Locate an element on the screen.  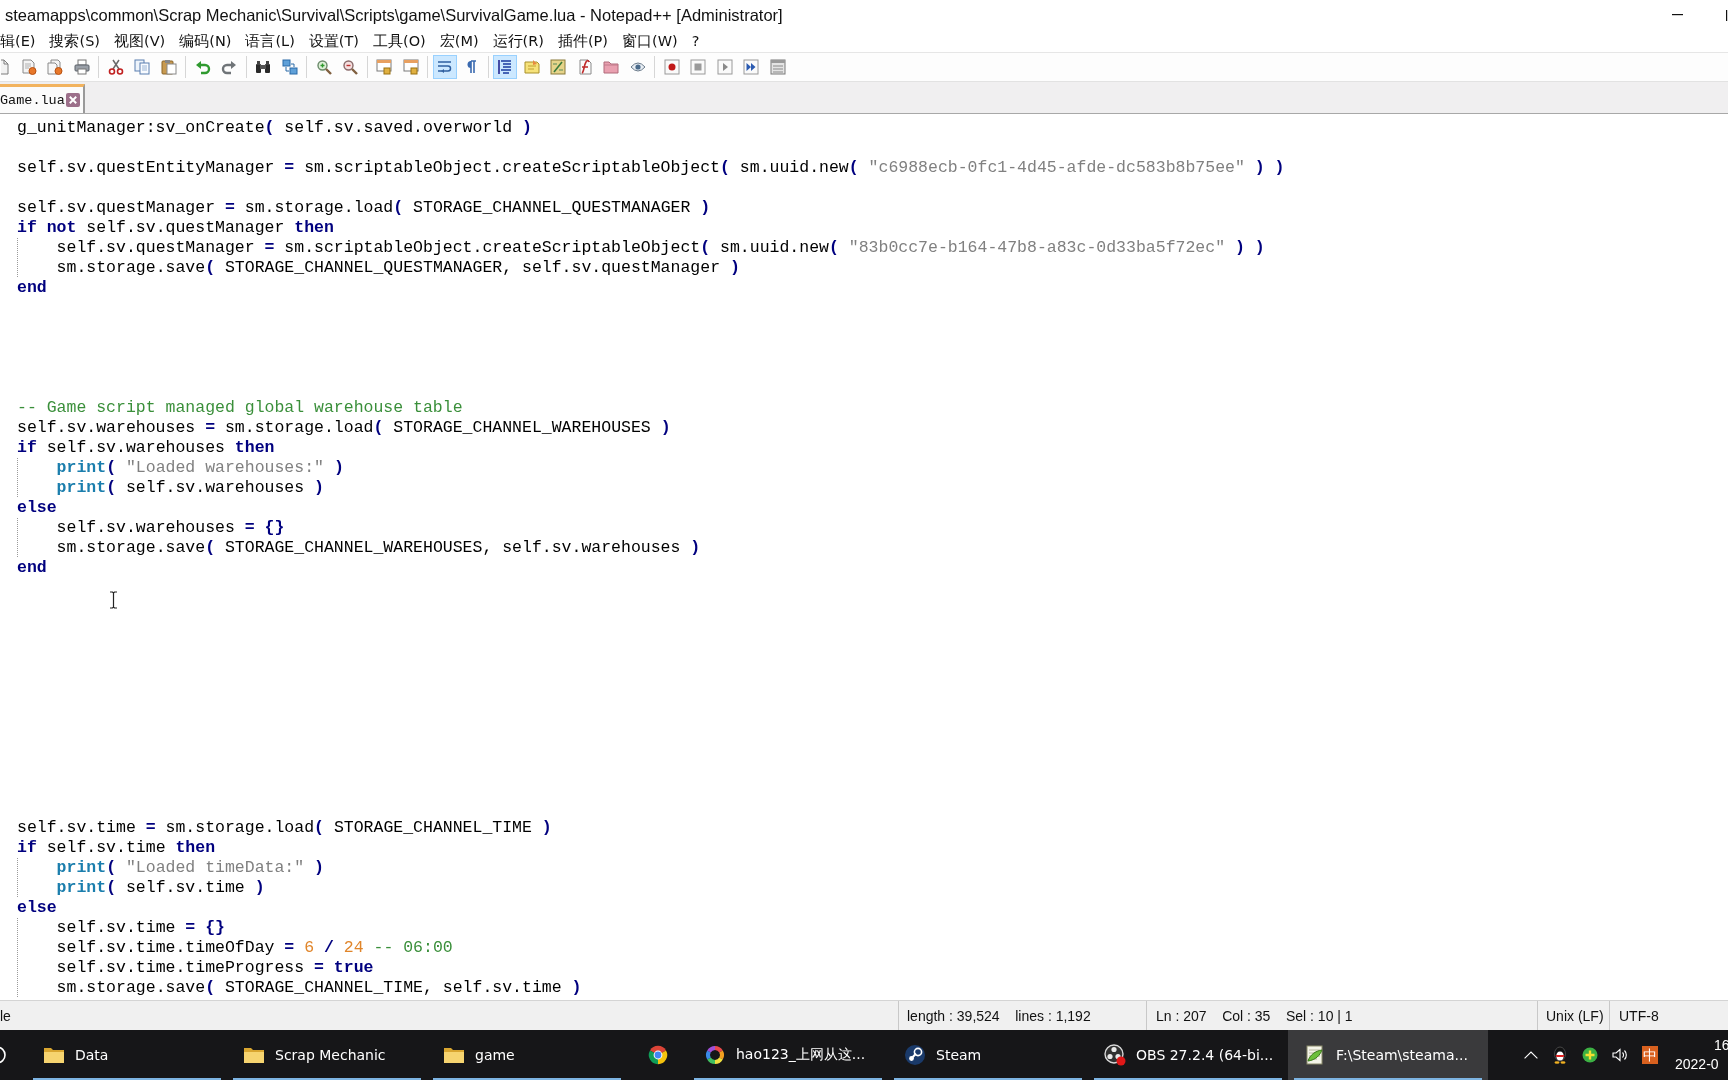
code-line: print( self.sv.time ) is located at coordinates (141, 888).